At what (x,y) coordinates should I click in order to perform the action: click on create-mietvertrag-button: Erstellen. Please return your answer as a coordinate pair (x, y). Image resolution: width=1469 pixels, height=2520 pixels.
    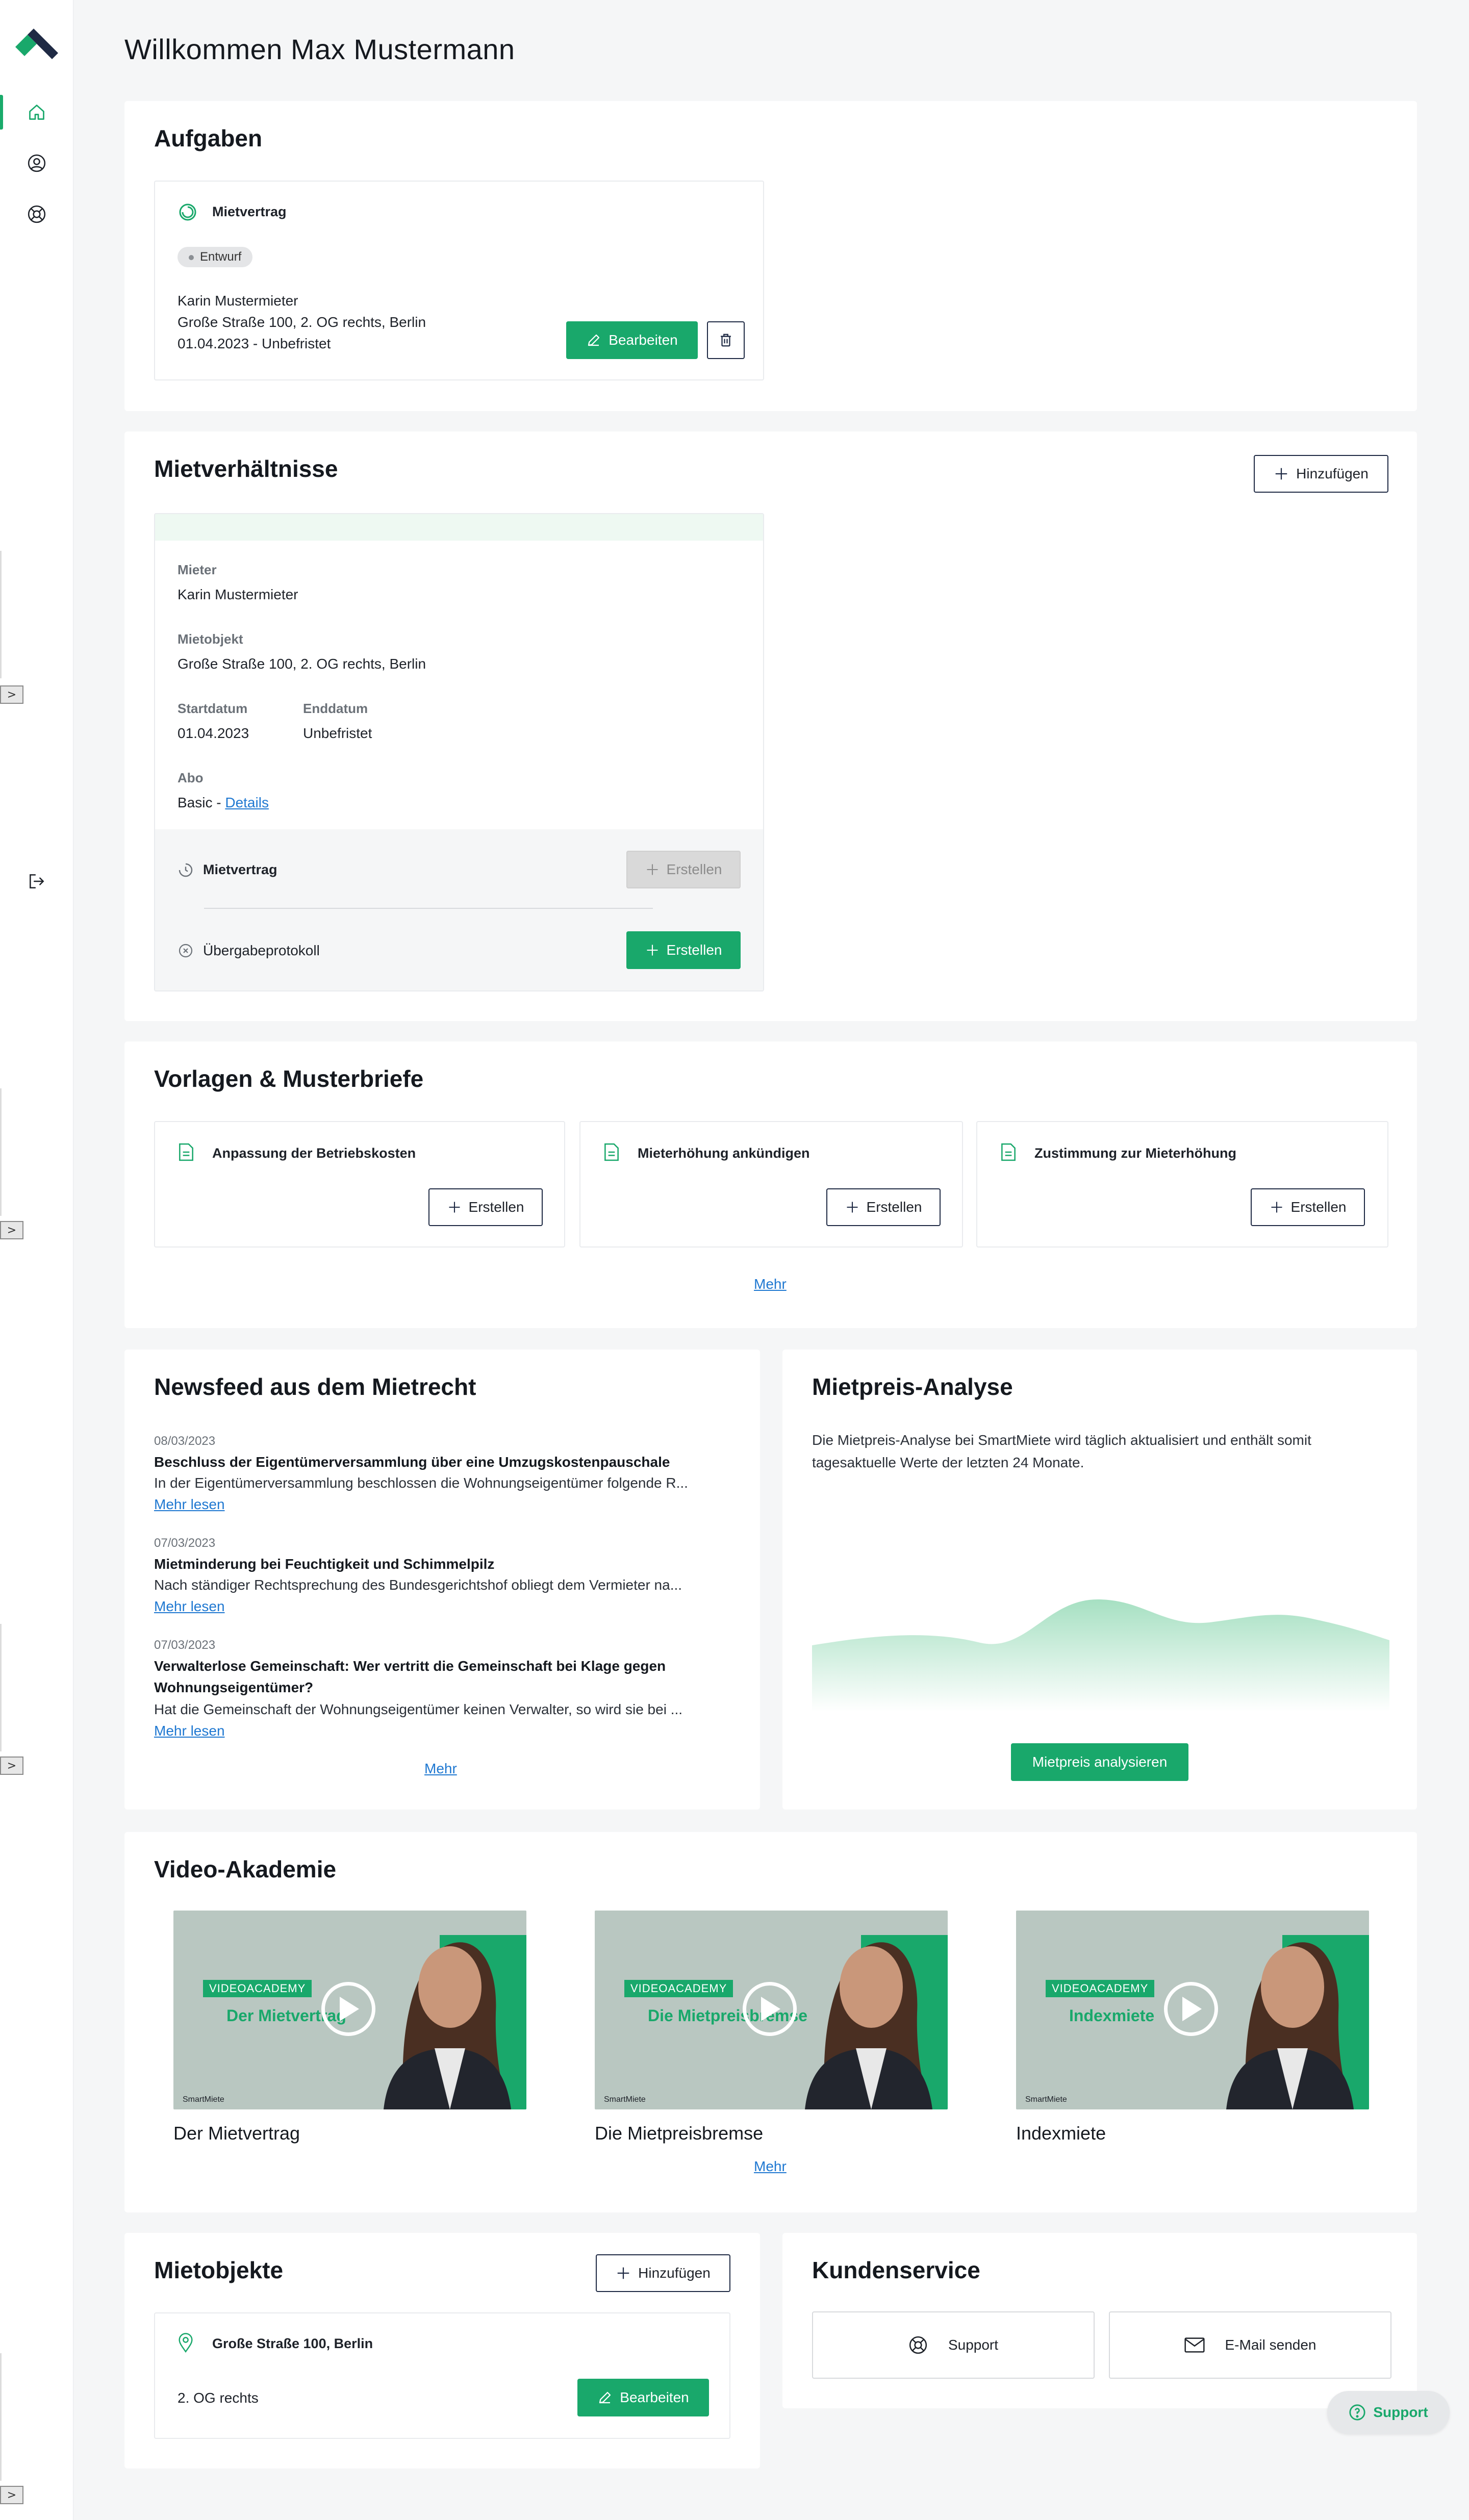
    Looking at the image, I should click on (683, 870).